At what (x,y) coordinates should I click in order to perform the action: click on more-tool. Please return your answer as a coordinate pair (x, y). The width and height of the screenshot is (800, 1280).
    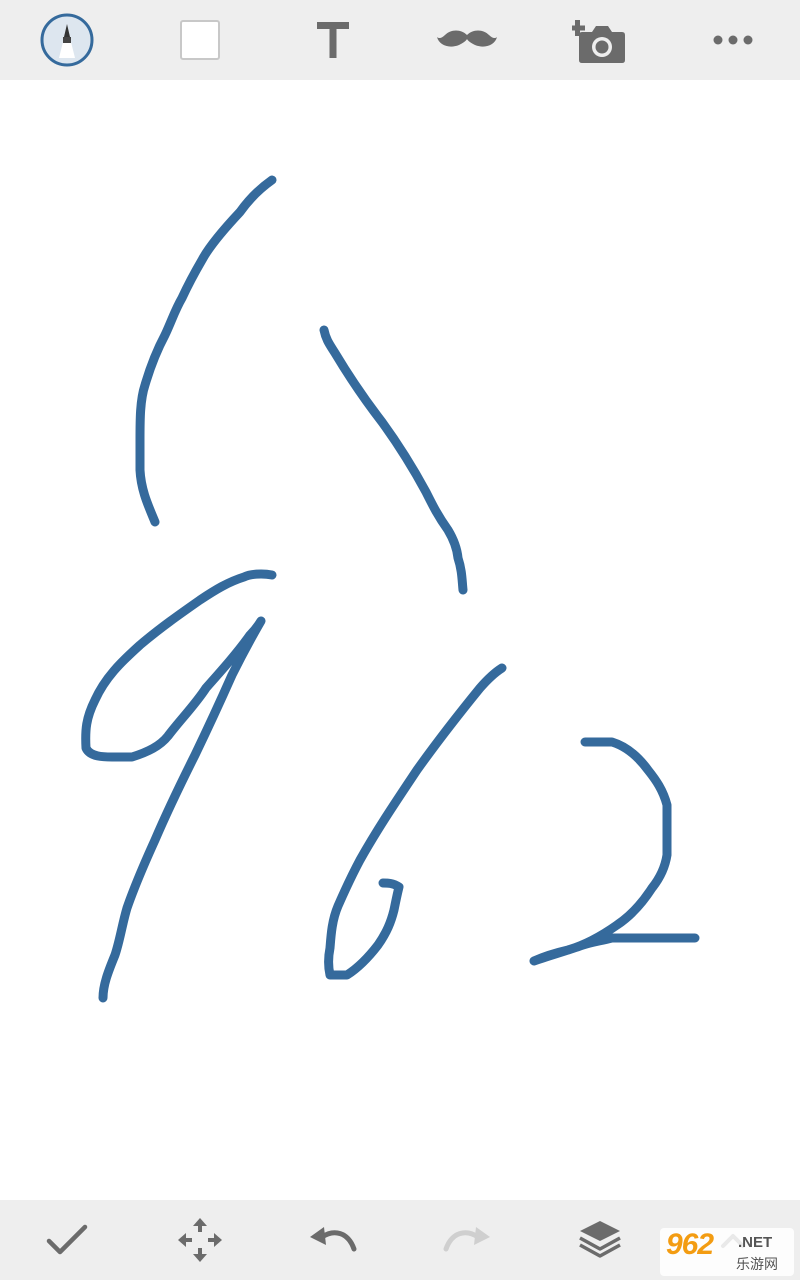
    Looking at the image, I should click on (733, 40).